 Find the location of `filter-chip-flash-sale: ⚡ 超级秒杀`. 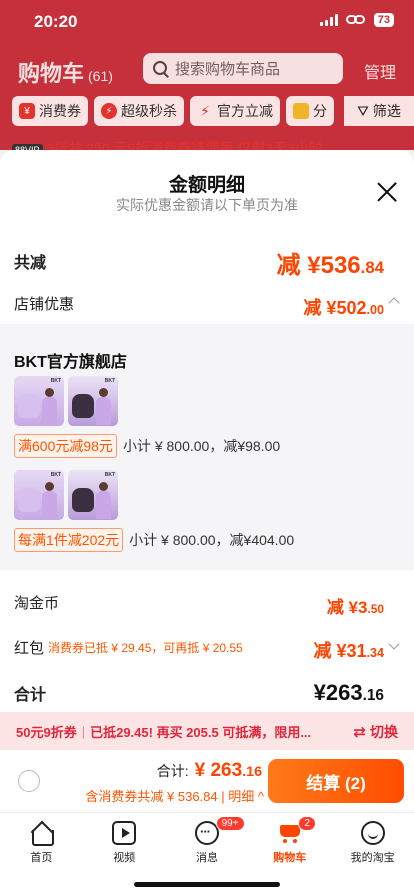

filter-chip-flash-sale: ⚡ 超级秒杀 is located at coordinates (139, 111).